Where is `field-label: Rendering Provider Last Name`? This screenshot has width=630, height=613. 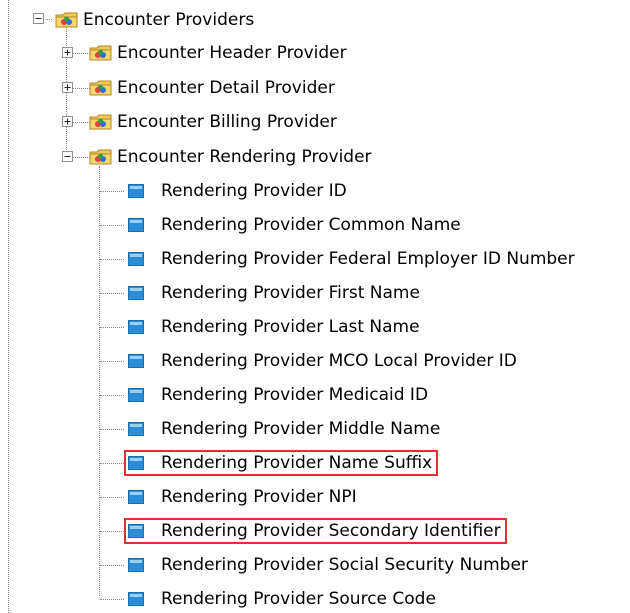 field-label: Rendering Provider Last Name is located at coordinates (290, 327).